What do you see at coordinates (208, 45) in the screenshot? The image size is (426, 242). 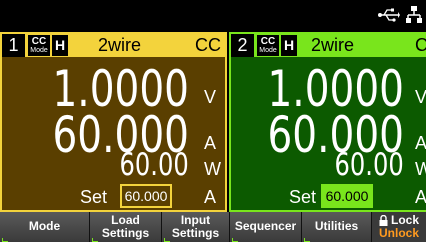 I see `operating-mode: CC` at bounding box center [208, 45].